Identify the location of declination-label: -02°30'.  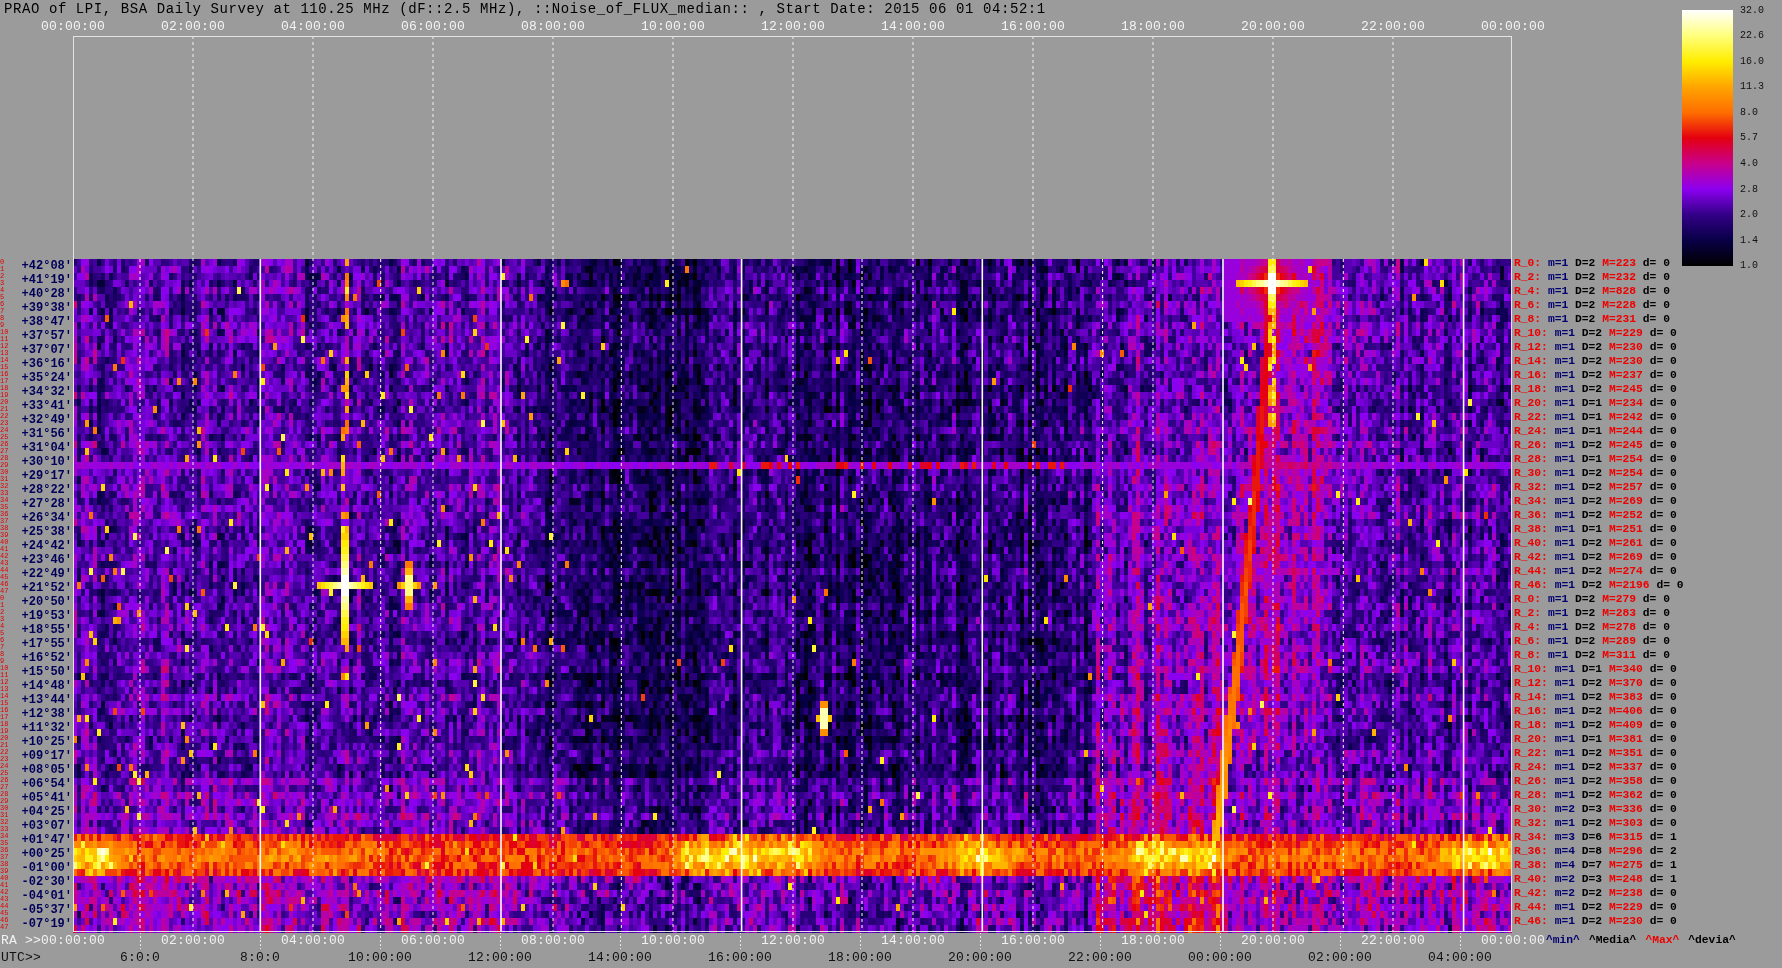
(46, 883).